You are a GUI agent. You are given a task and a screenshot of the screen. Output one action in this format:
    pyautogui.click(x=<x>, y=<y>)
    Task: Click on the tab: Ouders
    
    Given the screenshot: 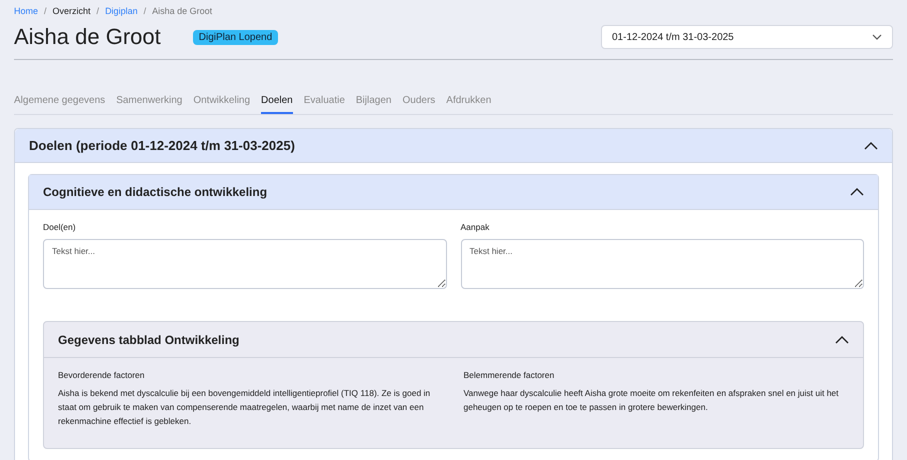 What is the action you would take?
    pyautogui.click(x=419, y=98)
    